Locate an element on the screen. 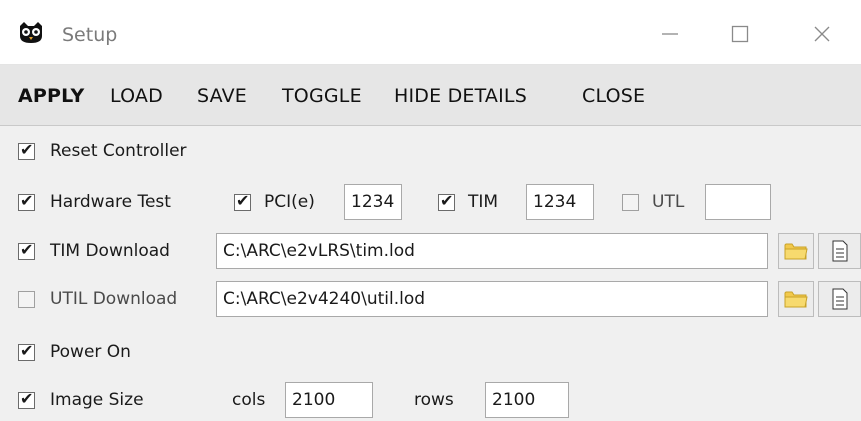 This screenshot has height=421, width=861. tim-label: TIM is located at coordinates (483, 202).